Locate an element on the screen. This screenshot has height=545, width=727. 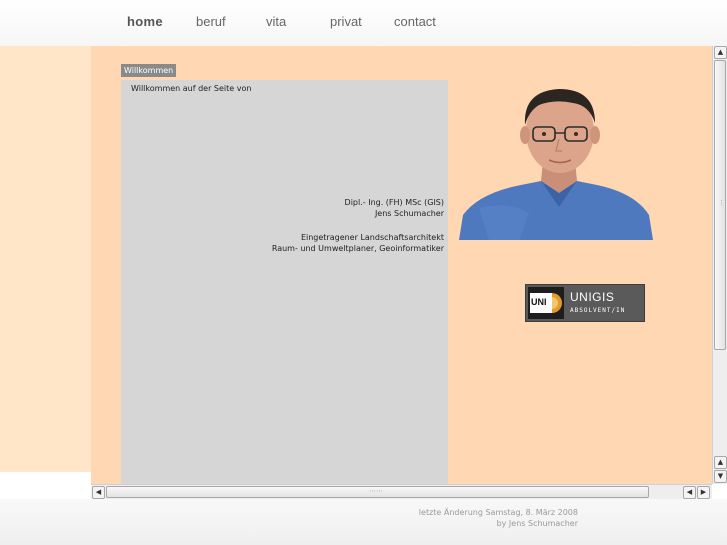
degree-text: Dipl.- Ing. (FH) MSc (GIS) is located at coordinates (394, 202).